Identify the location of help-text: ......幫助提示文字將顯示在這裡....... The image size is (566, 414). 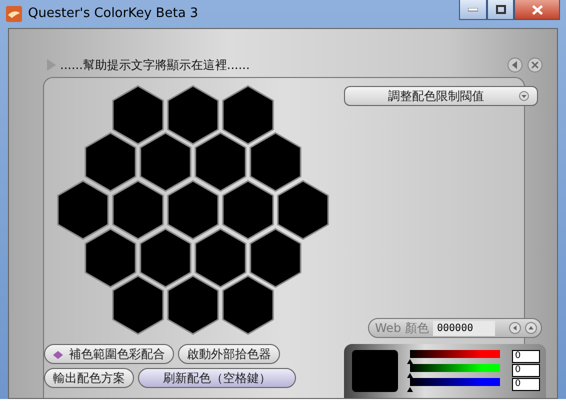
(155, 65).